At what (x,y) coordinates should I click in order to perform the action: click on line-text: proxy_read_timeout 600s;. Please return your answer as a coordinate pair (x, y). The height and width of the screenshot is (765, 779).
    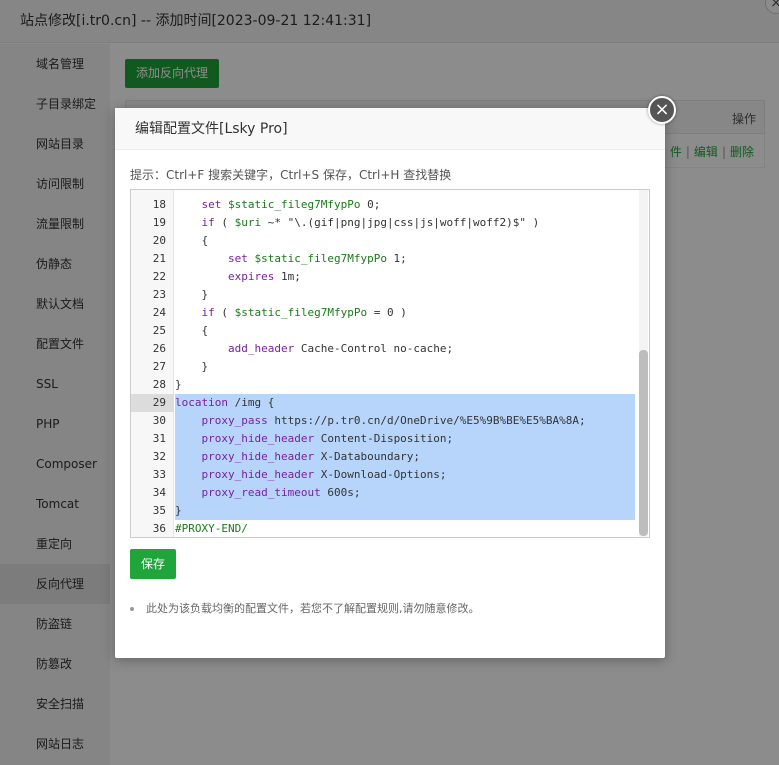
    Looking at the image, I should click on (405, 493).